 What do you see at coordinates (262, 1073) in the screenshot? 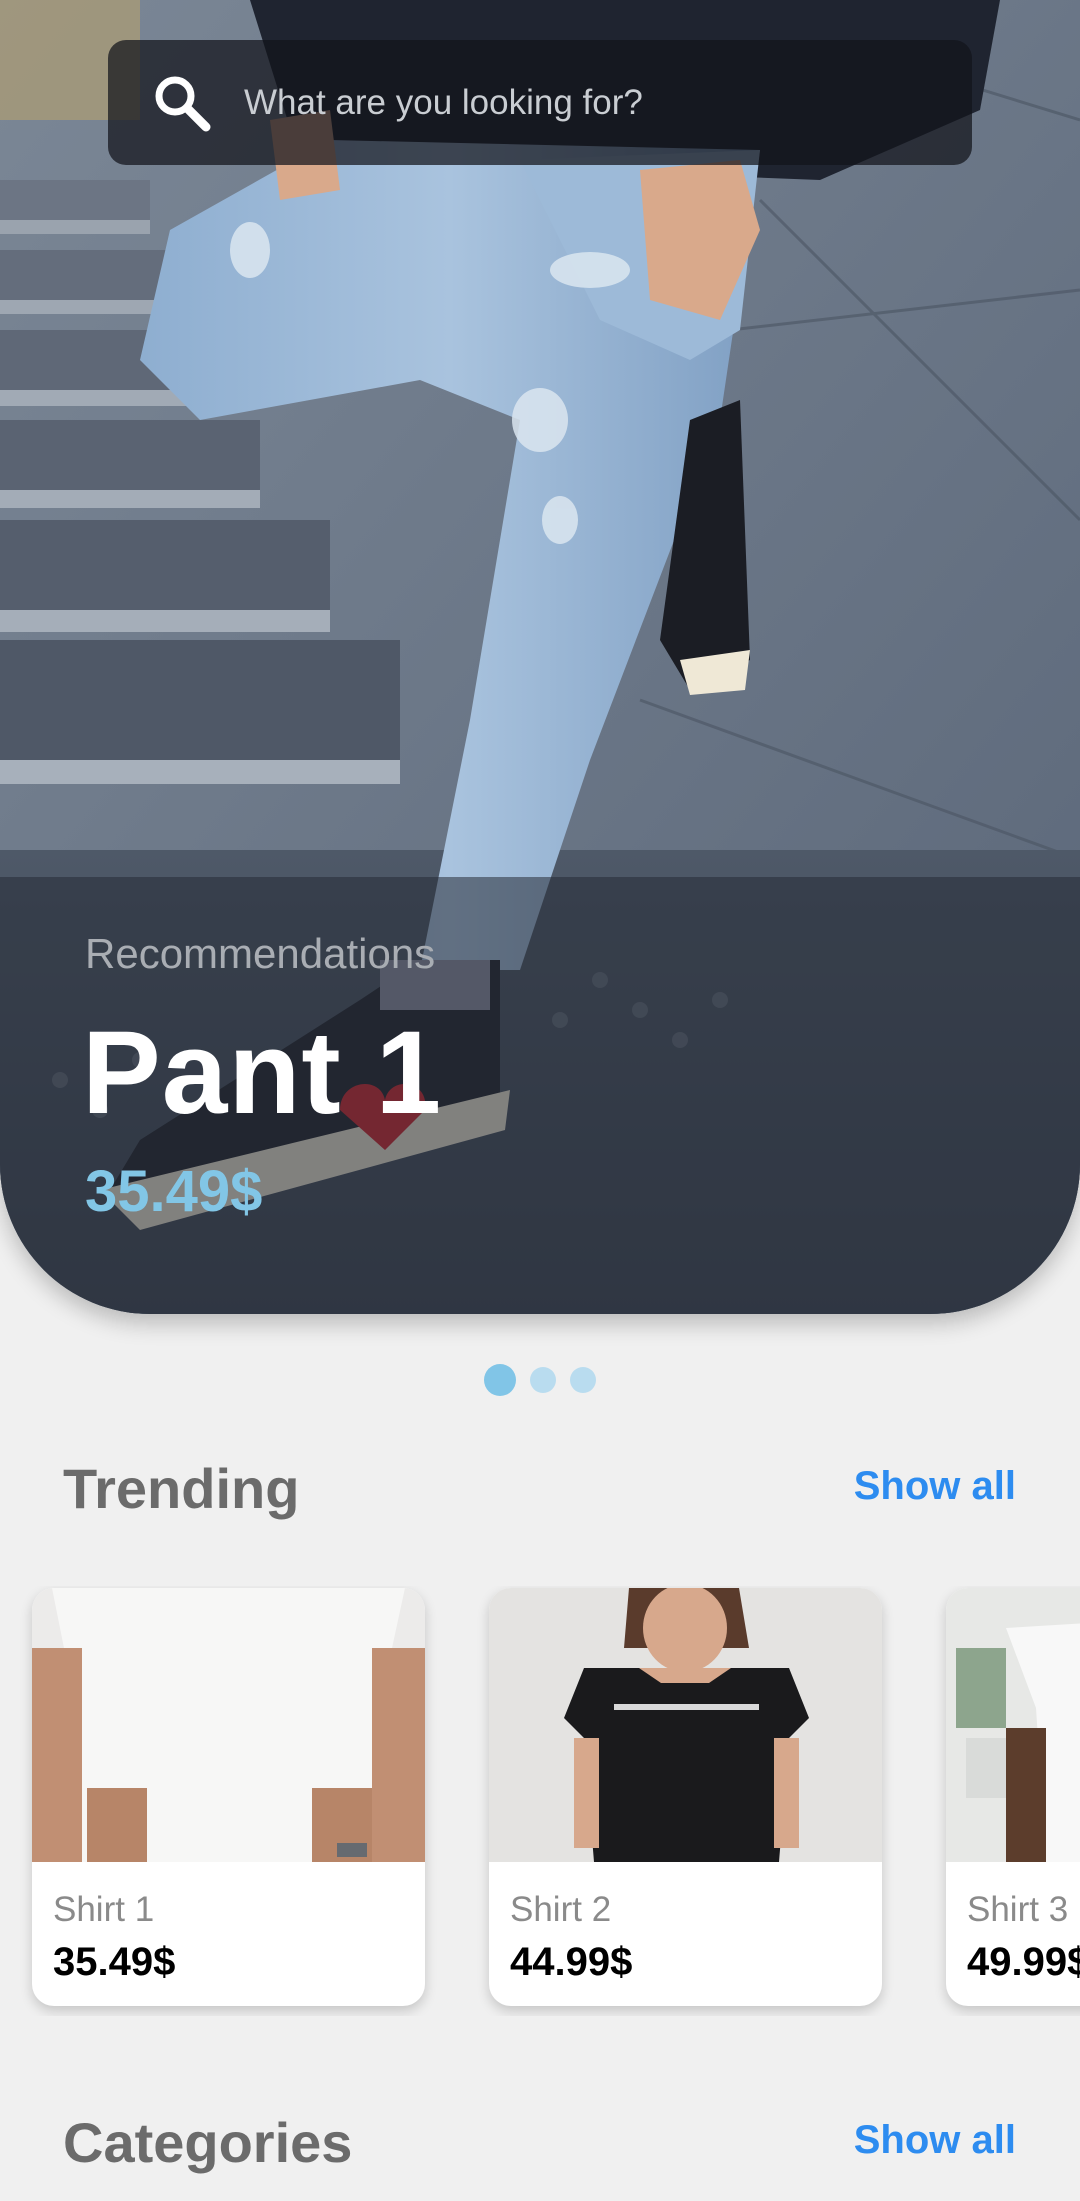
I see `hero-product-title: Pant 1` at bounding box center [262, 1073].